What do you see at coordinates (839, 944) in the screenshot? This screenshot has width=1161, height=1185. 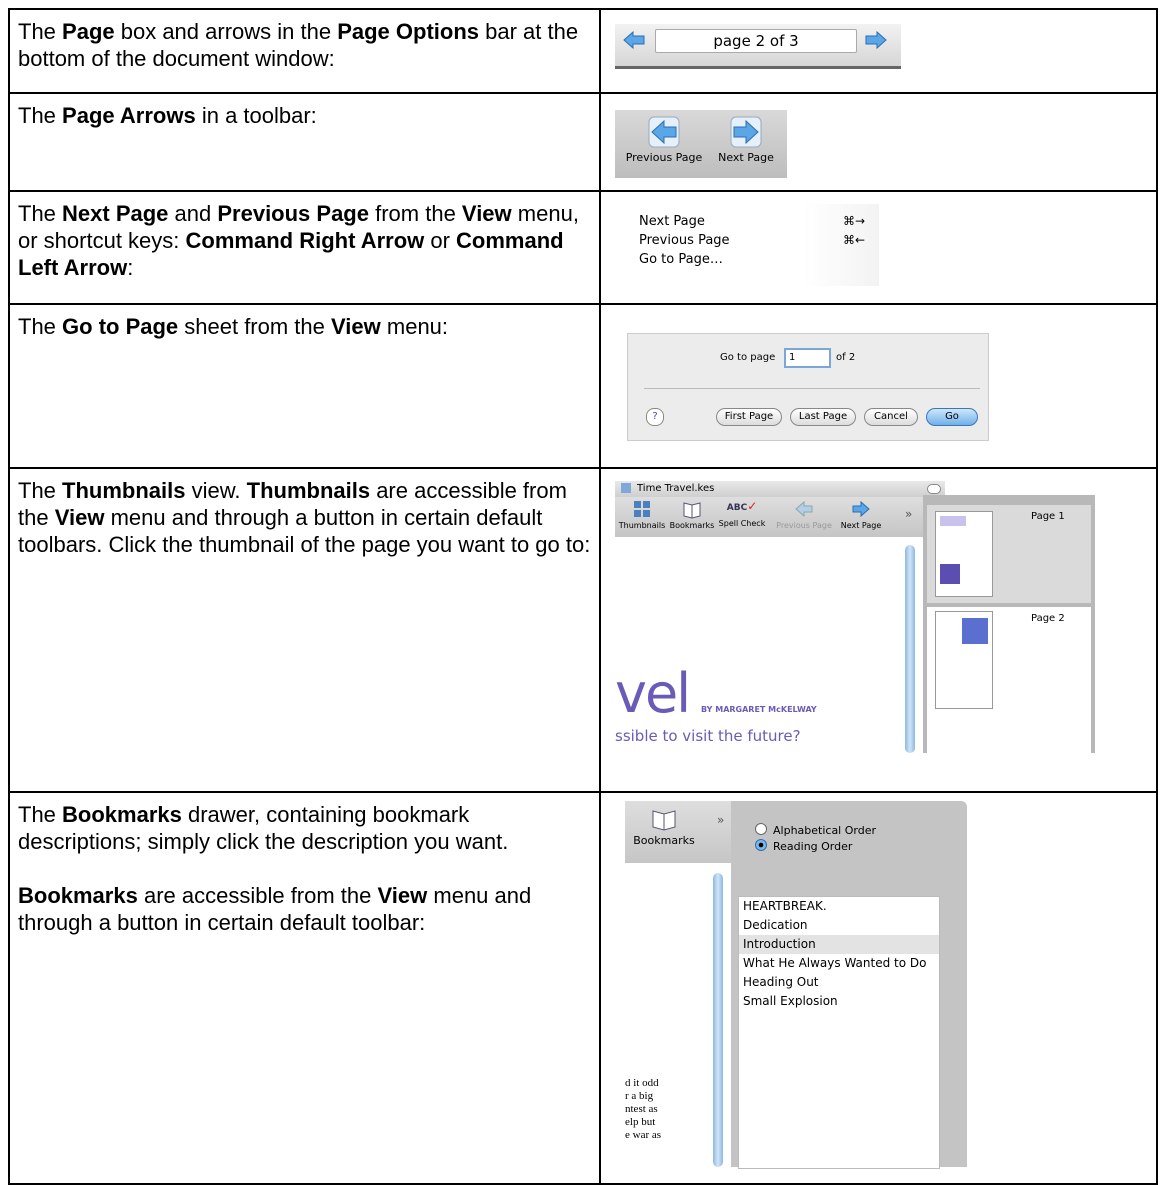 I see `list-item: Introduction` at bounding box center [839, 944].